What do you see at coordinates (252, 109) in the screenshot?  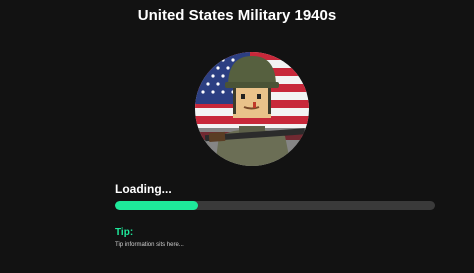 I see `soldier-flag-icon` at bounding box center [252, 109].